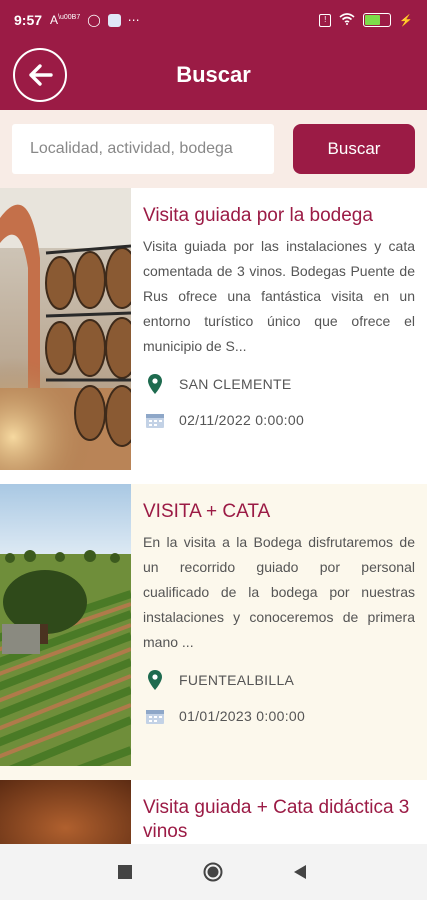 This screenshot has height=900, width=427. What do you see at coordinates (285, 820) in the screenshot?
I see `result-title: Visita guiada + Cata didáctica 3 vinos` at bounding box center [285, 820].